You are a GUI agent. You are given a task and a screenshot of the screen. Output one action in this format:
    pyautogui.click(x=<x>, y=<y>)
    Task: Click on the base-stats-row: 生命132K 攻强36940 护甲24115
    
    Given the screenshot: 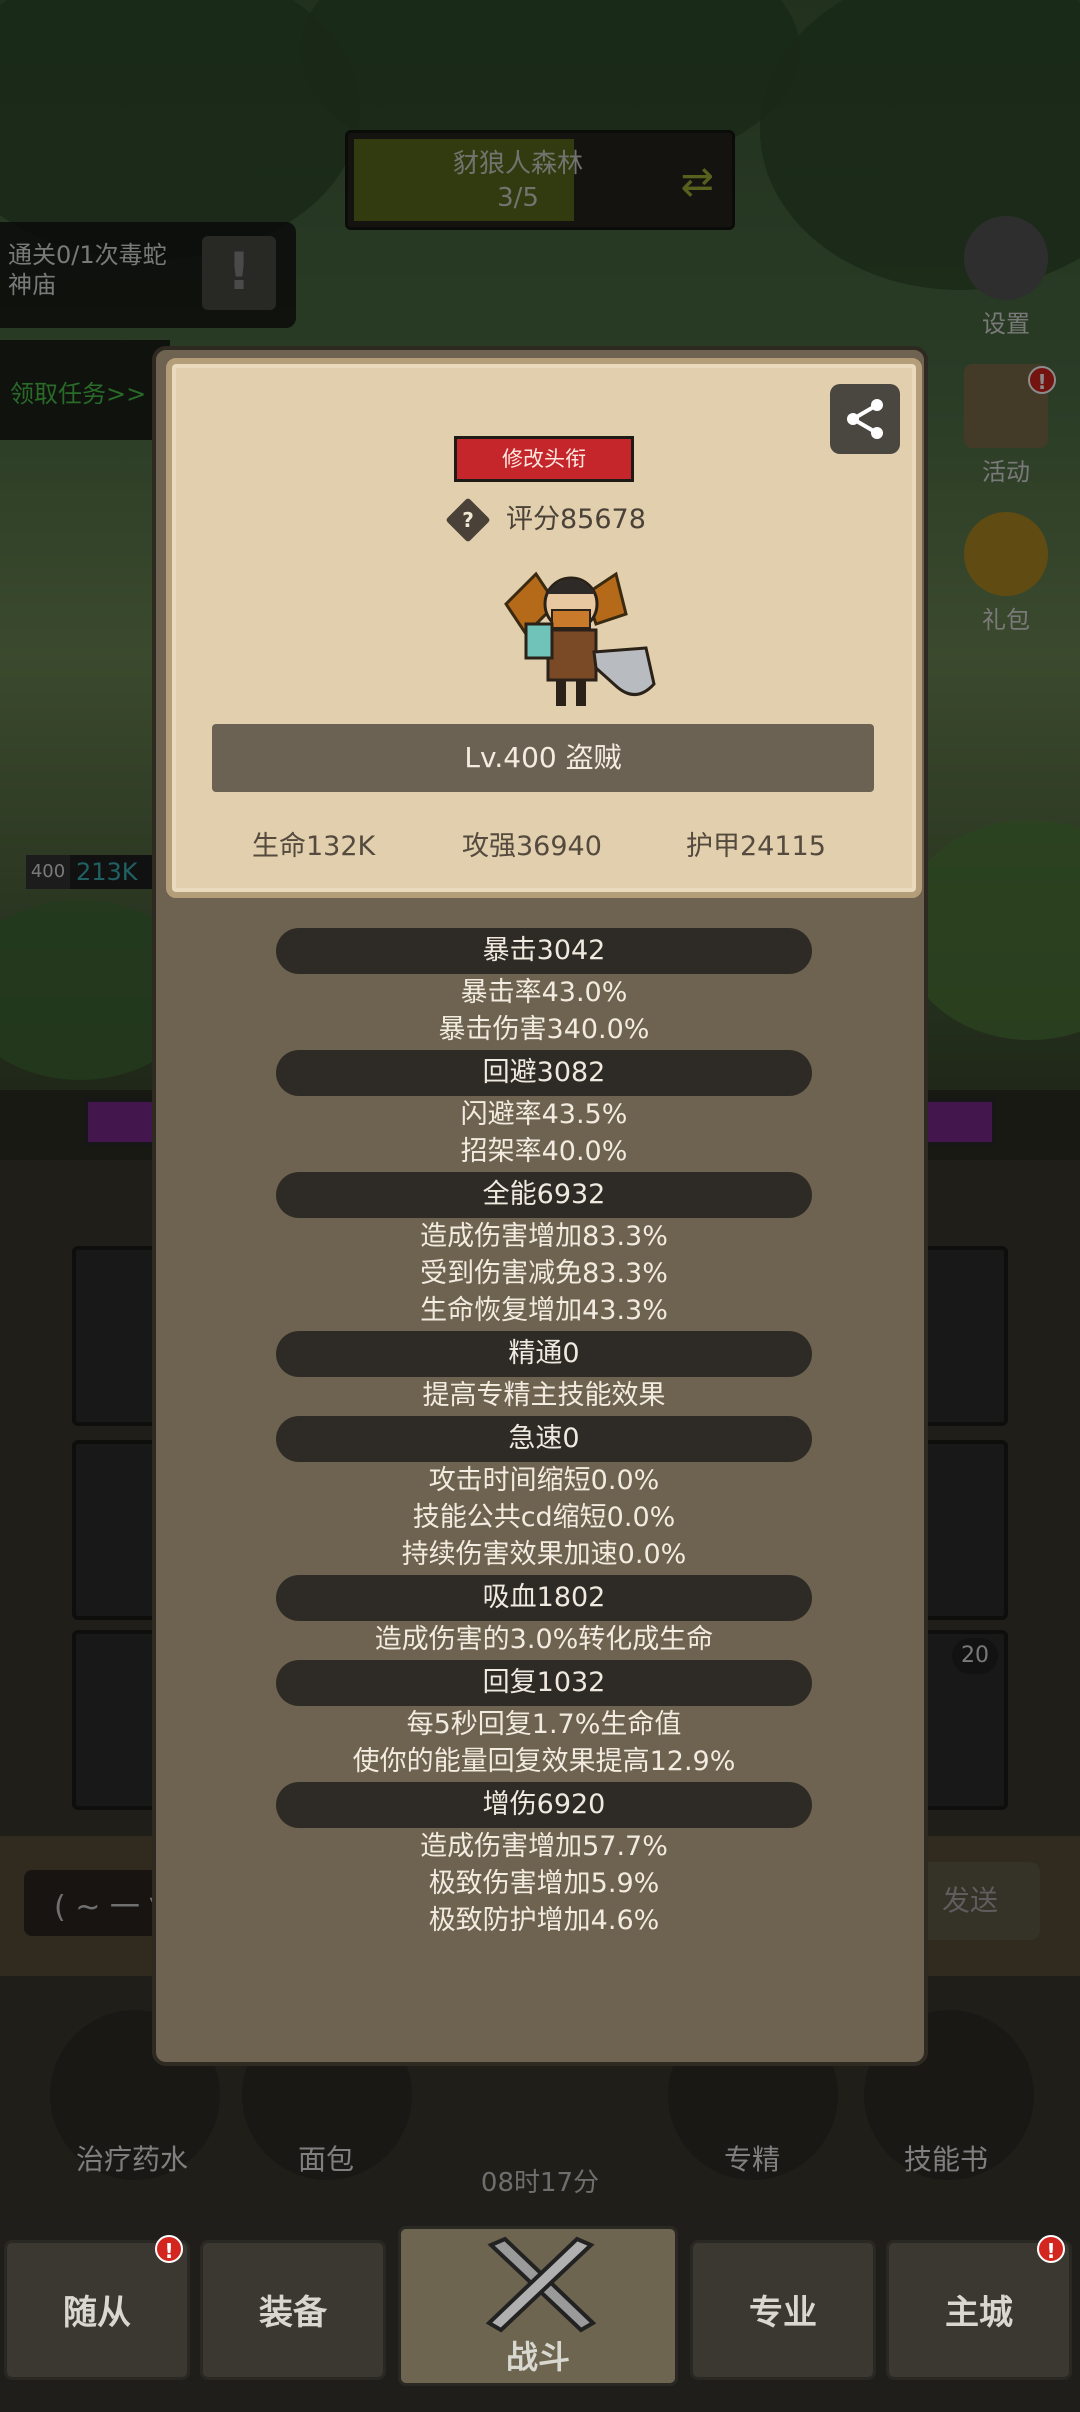 What is the action you would take?
    pyautogui.click(x=544, y=847)
    